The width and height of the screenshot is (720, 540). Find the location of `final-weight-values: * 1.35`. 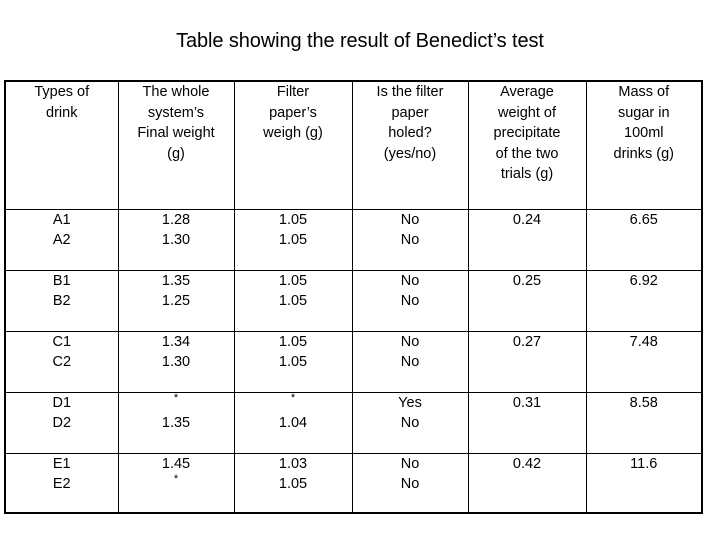

final-weight-values: * 1.35 is located at coordinates (176, 413).